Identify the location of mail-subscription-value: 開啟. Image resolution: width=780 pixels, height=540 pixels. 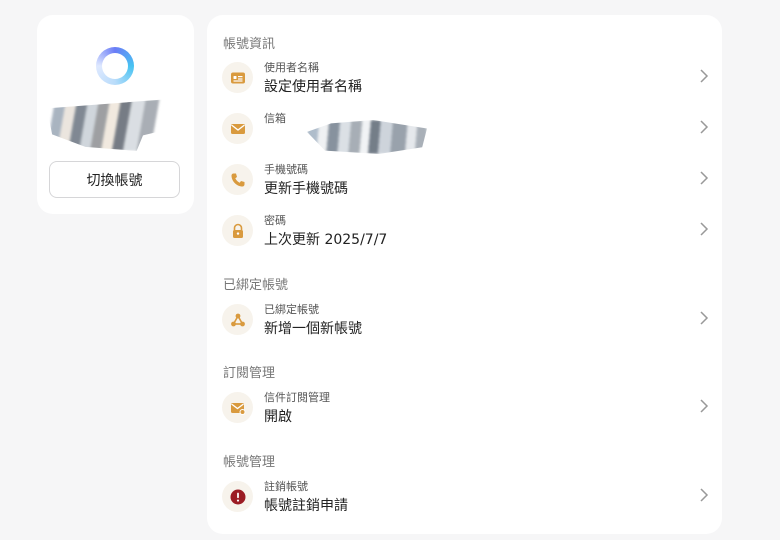
(278, 417).